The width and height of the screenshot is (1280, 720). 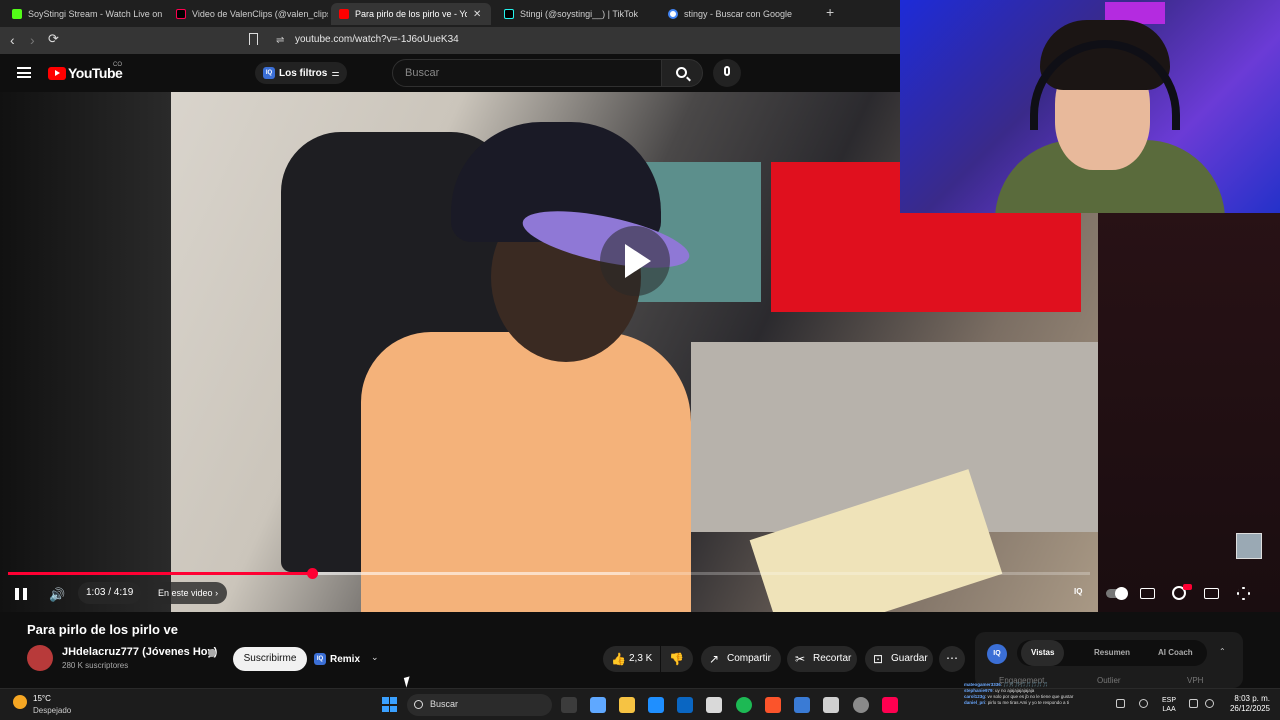 I want to click on chevron-right-icon: ›, so click(x=217, y=593).